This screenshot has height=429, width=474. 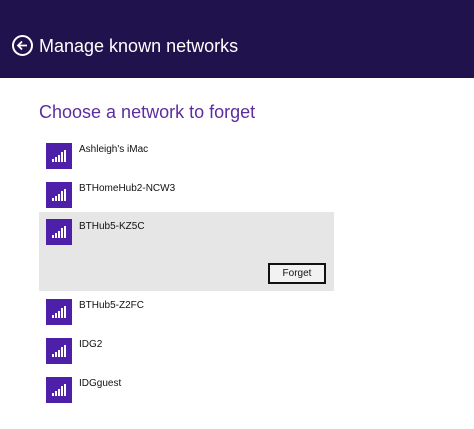 I want to click on network-name: BTHomeHub2-NCW3, so click(x=127, y=188).